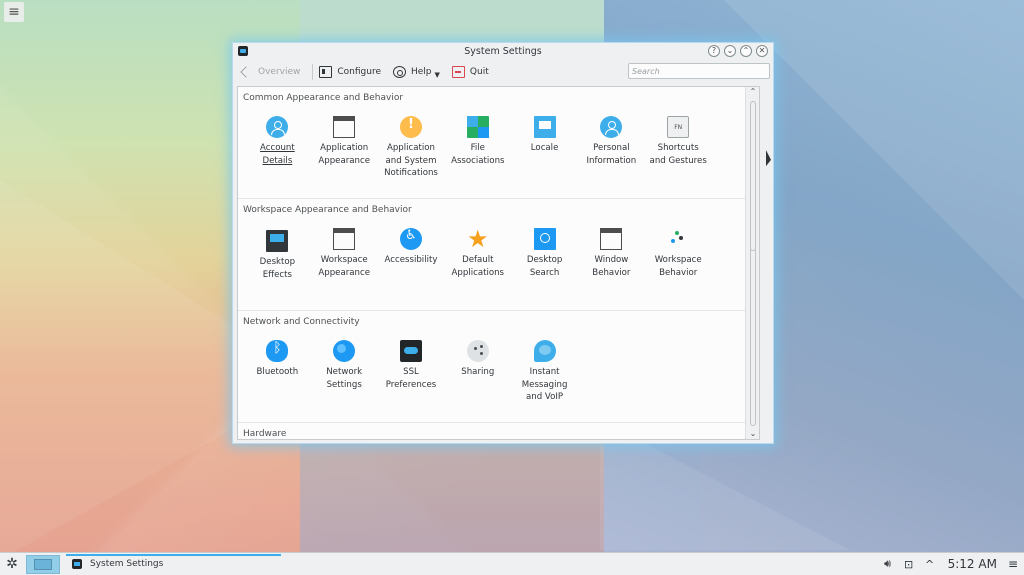  Describe the element at coordinates (344, 378) in the screenshot. I see `item-label: Network Settings` at that location.